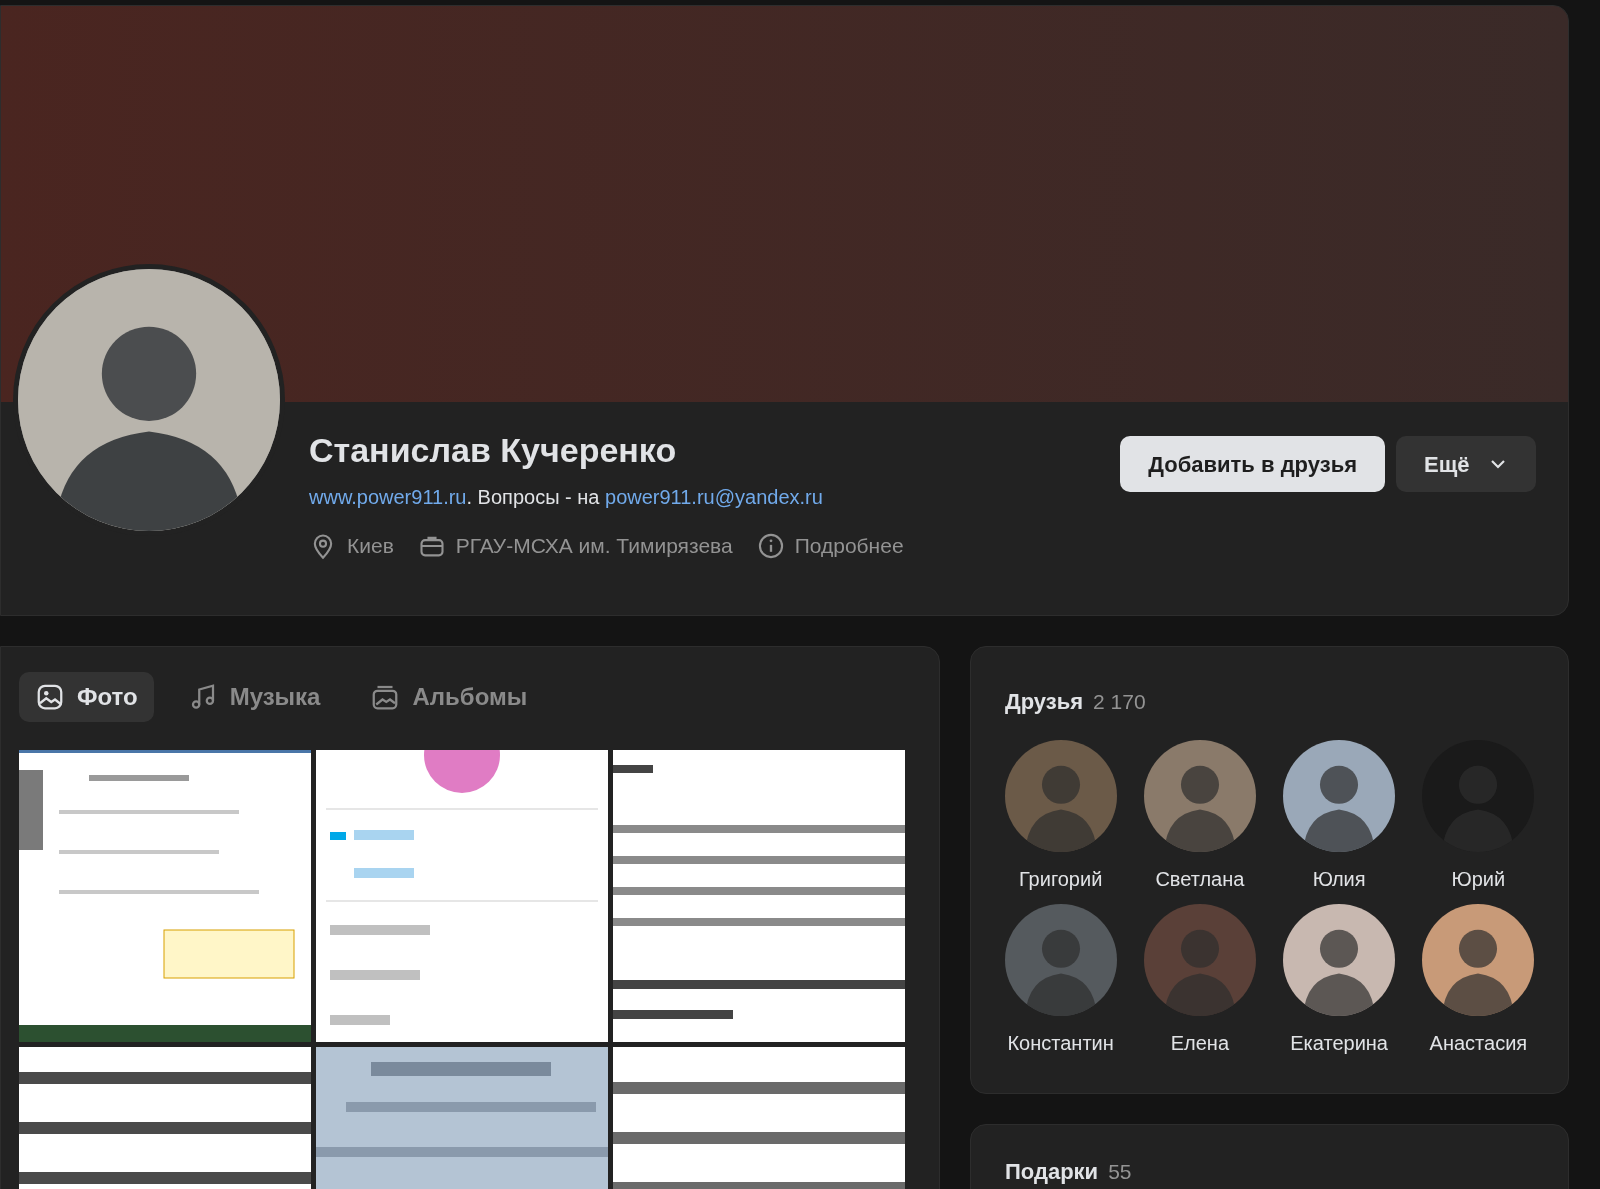  Describe the element at coordinates (1339, 879) in the screenshot. I see `friend-name: Юлия` at that location.